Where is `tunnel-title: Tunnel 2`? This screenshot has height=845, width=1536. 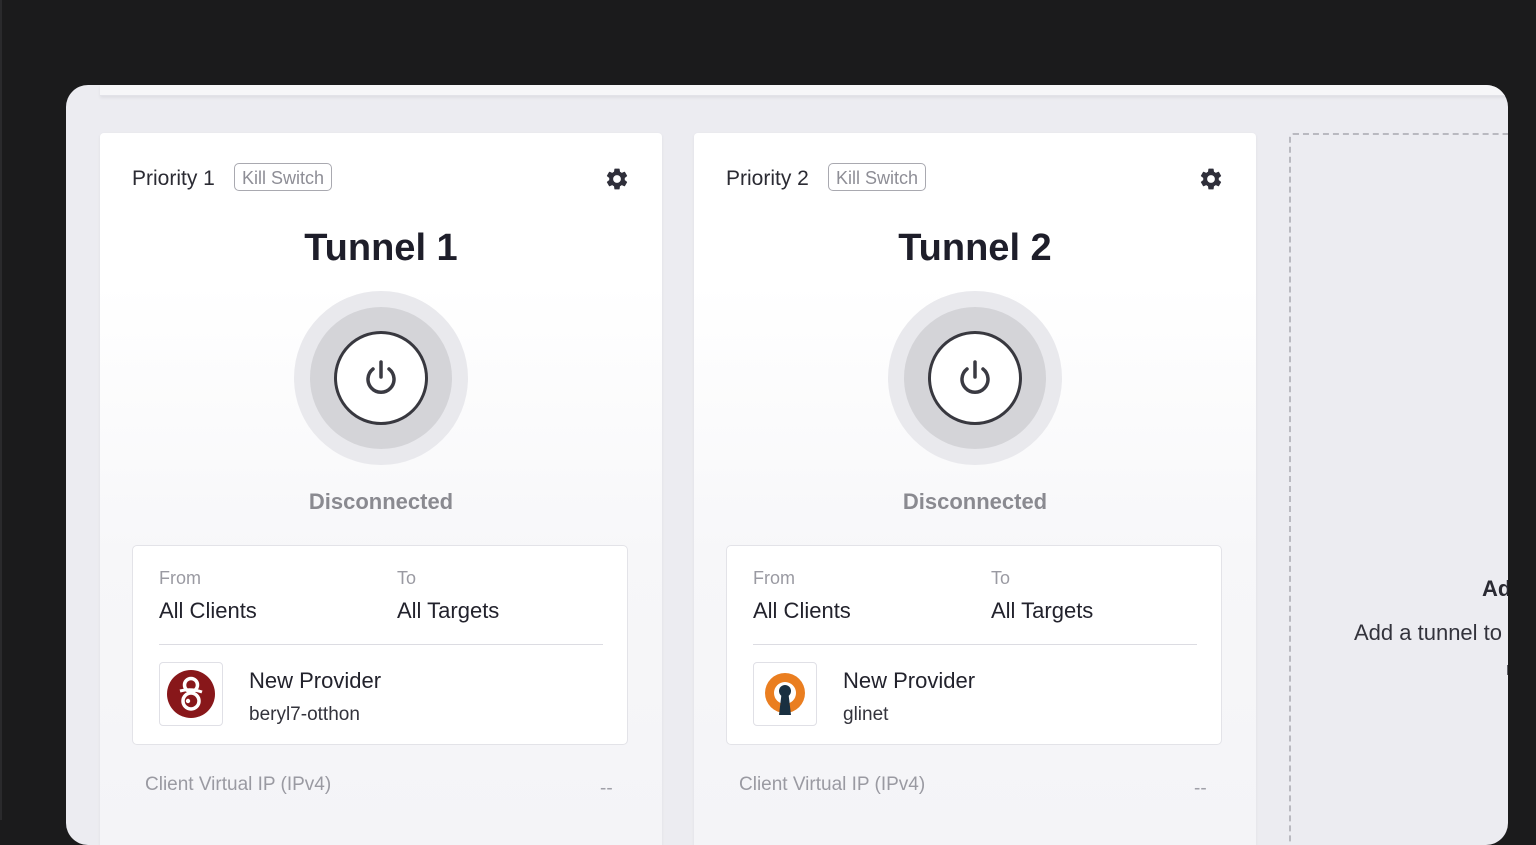
tunnel-title: Tunnel 2 is located at coordinates (975, 248).